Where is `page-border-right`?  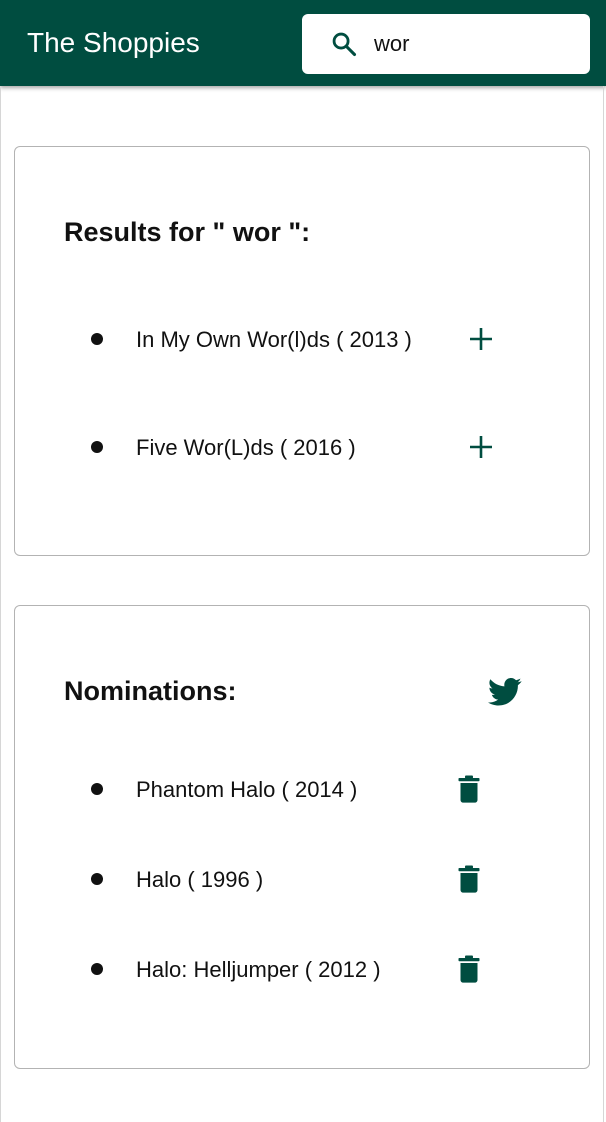
page-border-right is located at coordinates (603, 604).